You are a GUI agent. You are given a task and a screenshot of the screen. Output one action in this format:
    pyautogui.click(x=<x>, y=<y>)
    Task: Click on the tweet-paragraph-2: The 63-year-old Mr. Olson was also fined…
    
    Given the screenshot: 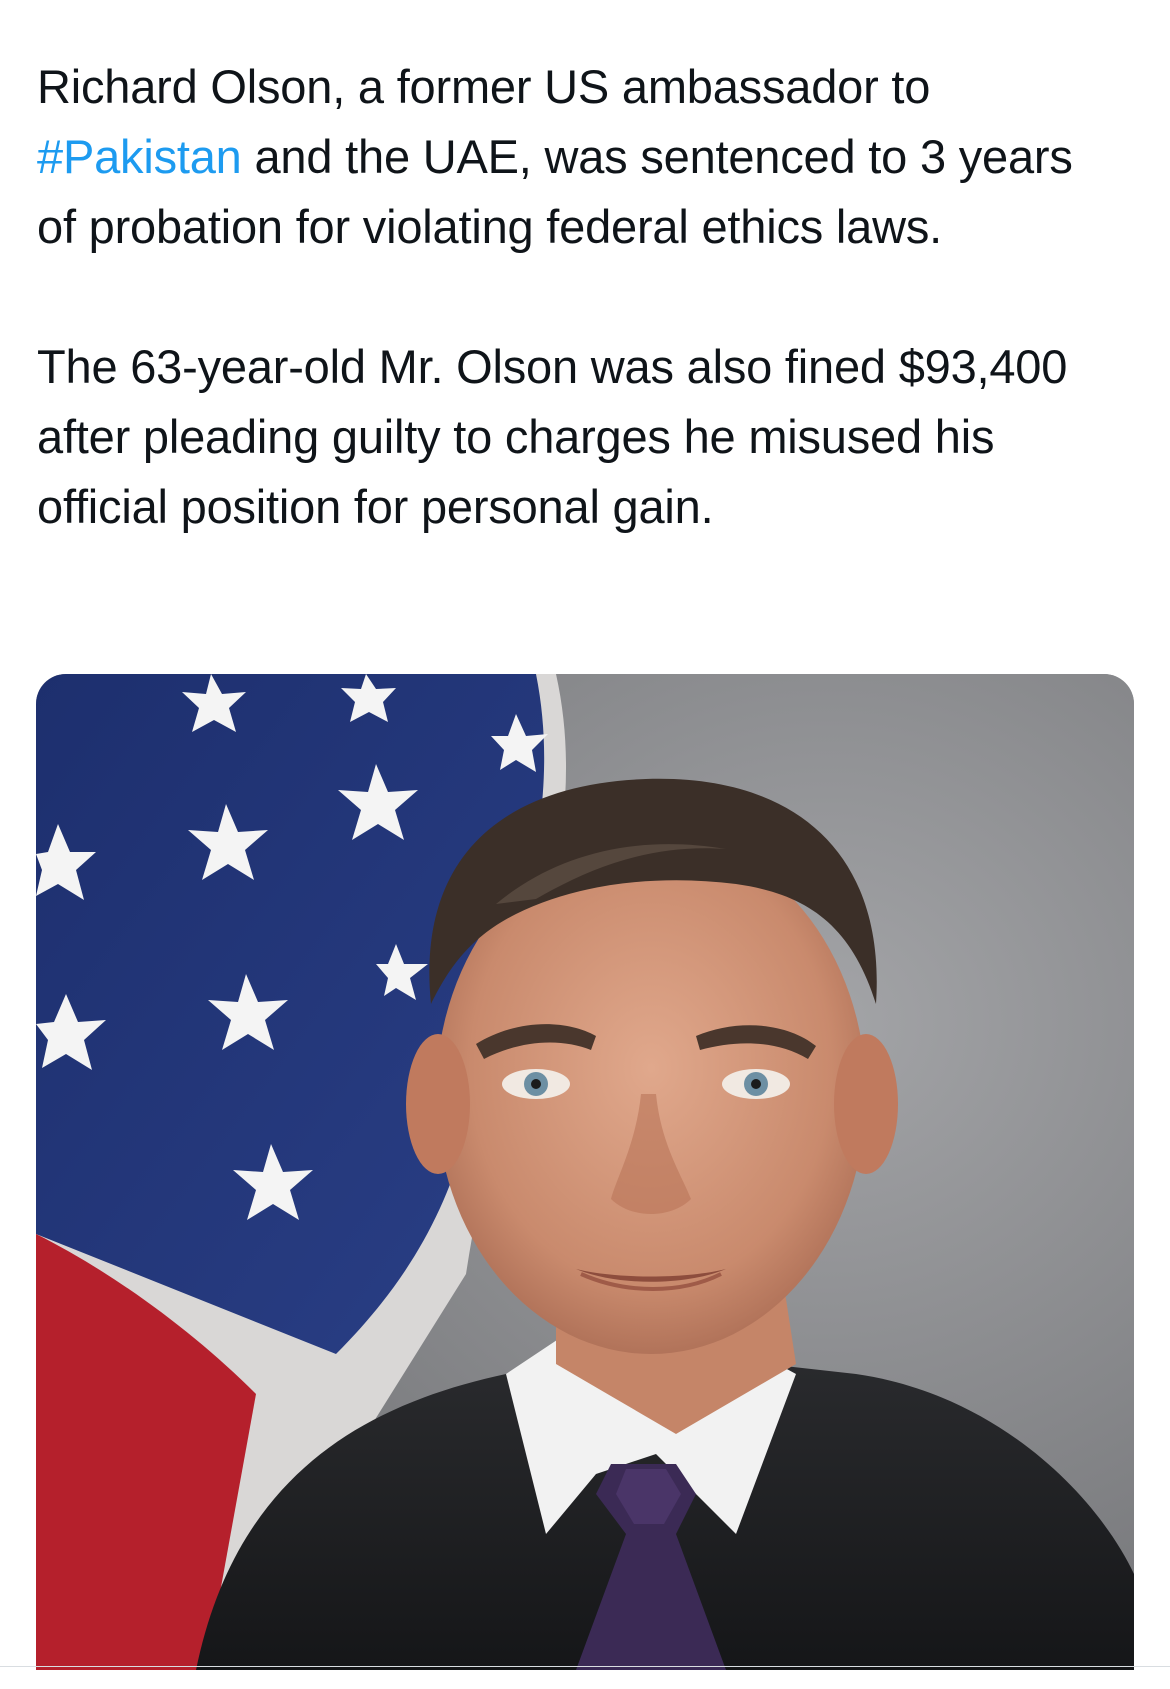 What is the action you would take?
    pyautogui.click(x=552, y=436)
    